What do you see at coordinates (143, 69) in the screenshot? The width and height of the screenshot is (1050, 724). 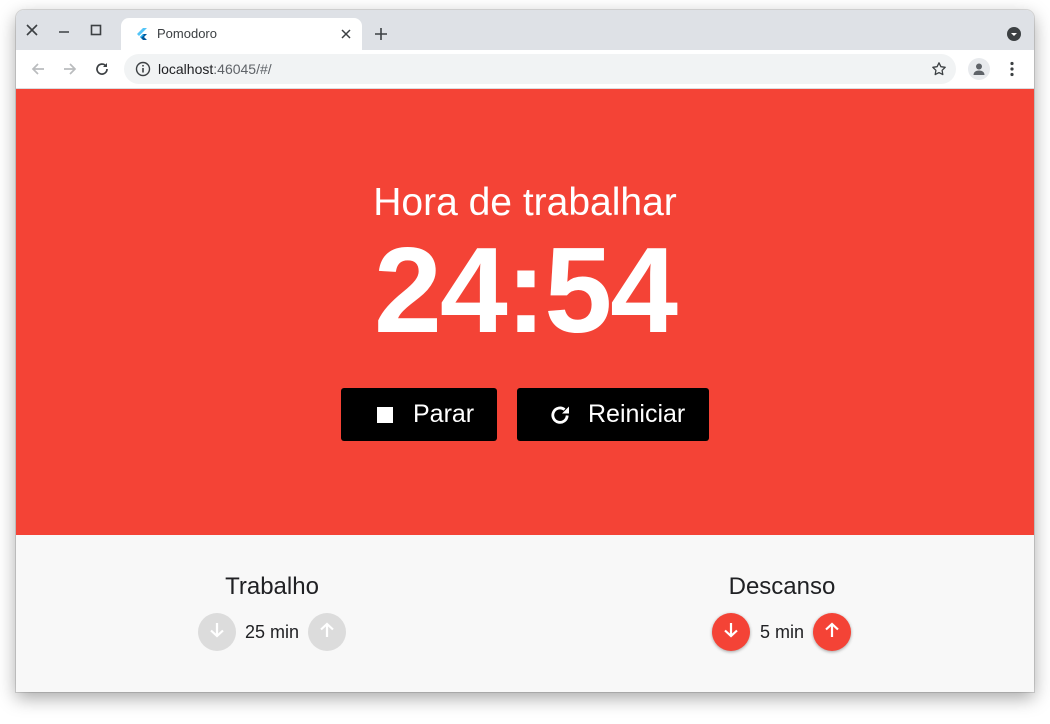 I see `info-icon` at bounding box center [143, 69].